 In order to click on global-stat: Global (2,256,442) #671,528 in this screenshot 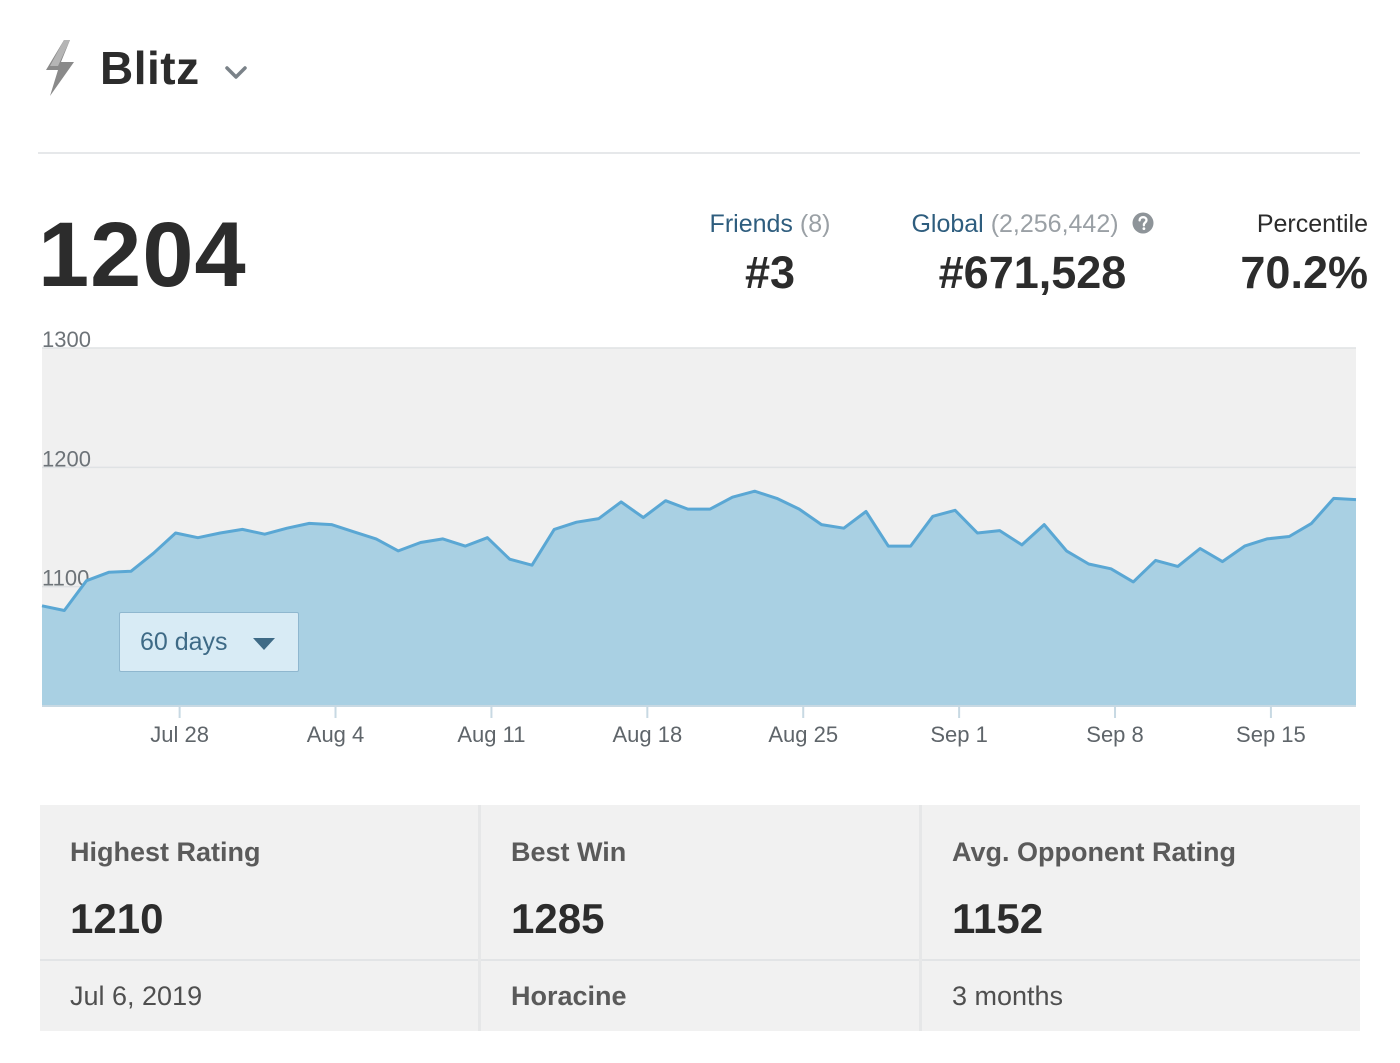, I will do `click(1032, 255)`.